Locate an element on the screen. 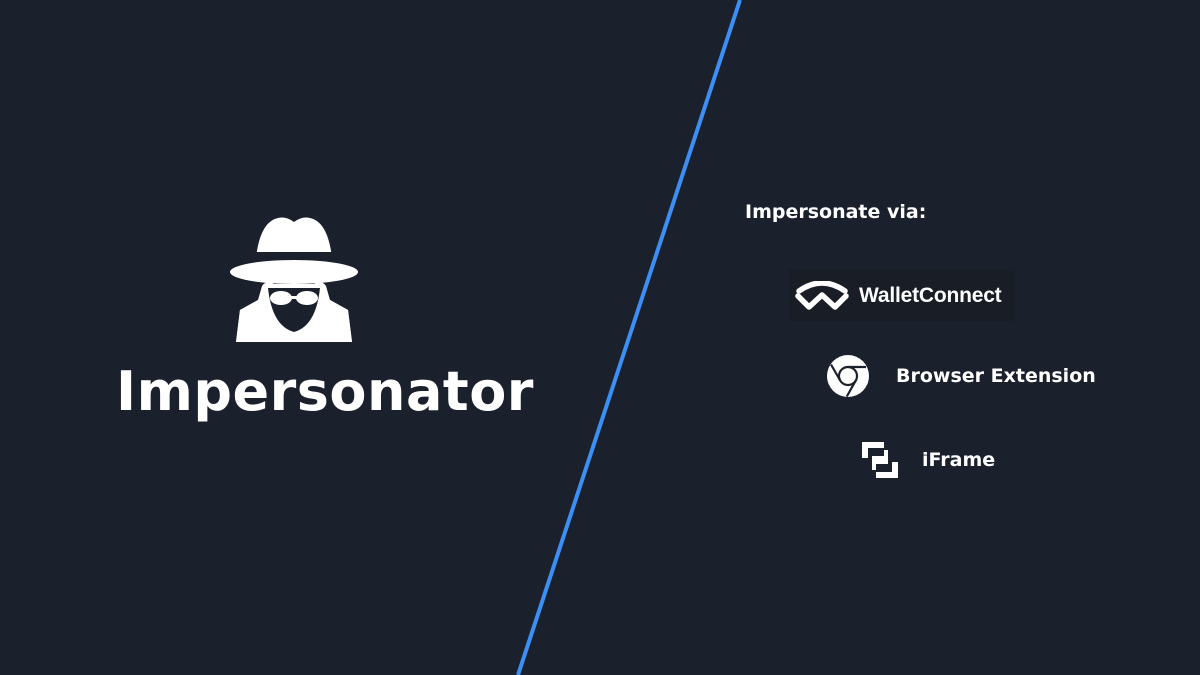  walletconnect-label: WalletConnect is located at coordinates (930, 295).